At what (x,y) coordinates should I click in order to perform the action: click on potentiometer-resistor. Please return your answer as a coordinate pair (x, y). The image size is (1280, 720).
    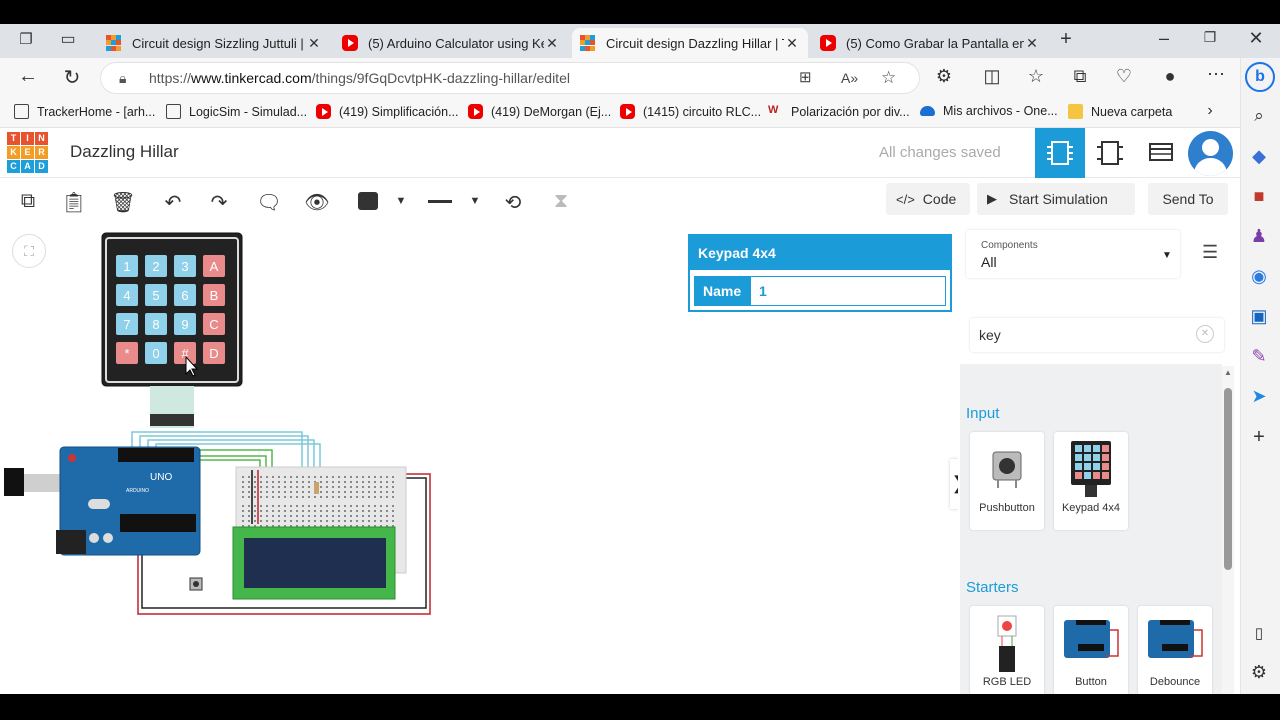
    Looking at the image, I should click on (316, 488).